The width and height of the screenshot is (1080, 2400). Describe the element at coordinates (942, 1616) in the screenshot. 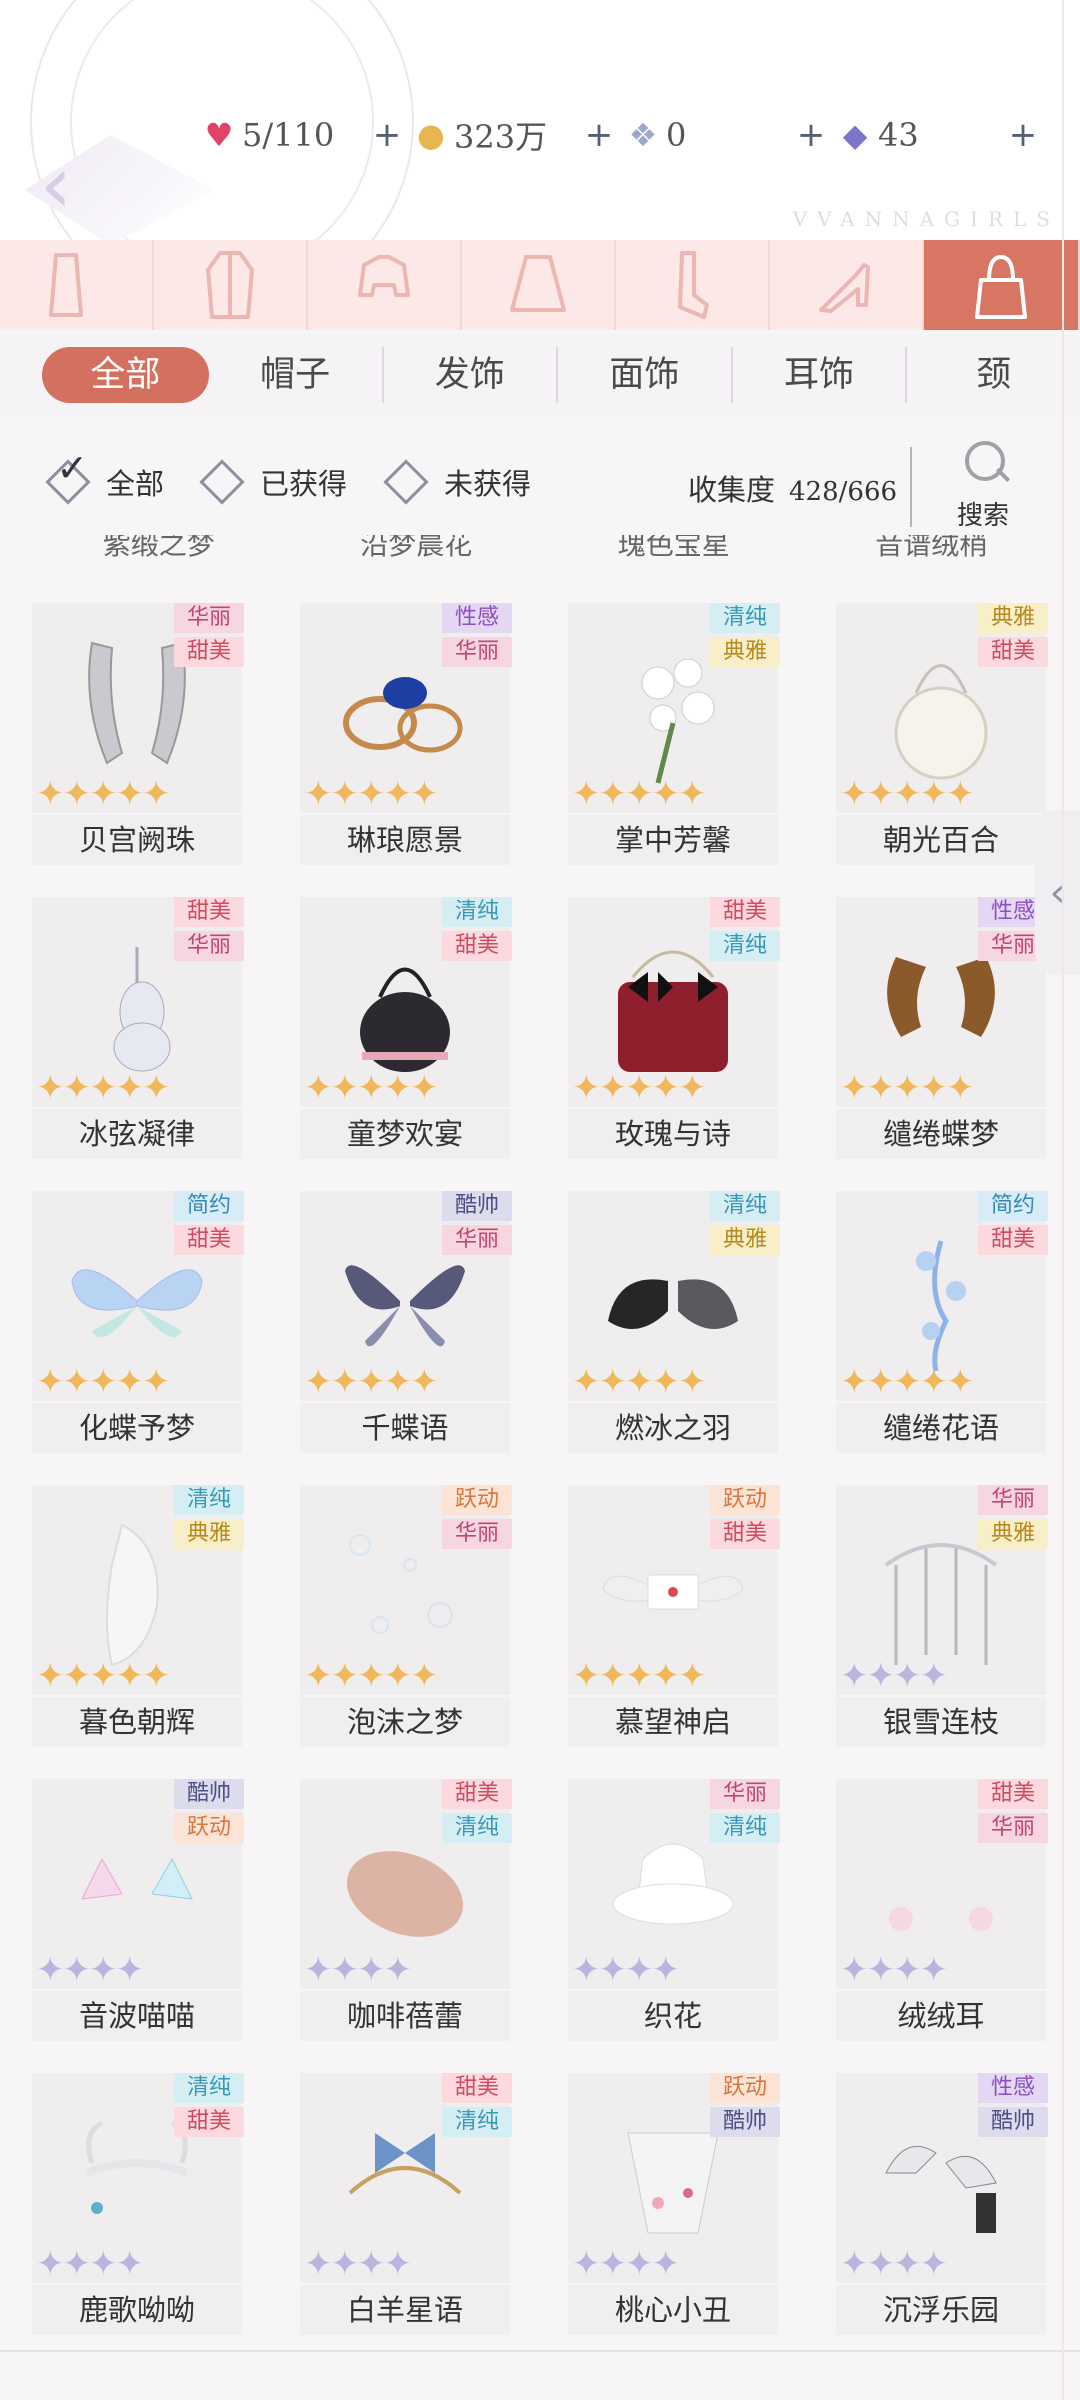

I see `item-card: 华丽 典雅 ✦ ✦ ✦ ✦ 银雪连枝` at that location.